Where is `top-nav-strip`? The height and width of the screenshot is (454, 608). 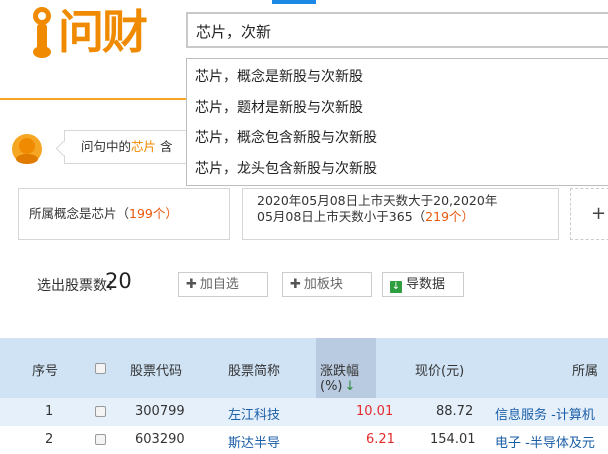
top-nav-strip is located at coordinates (394, 2).